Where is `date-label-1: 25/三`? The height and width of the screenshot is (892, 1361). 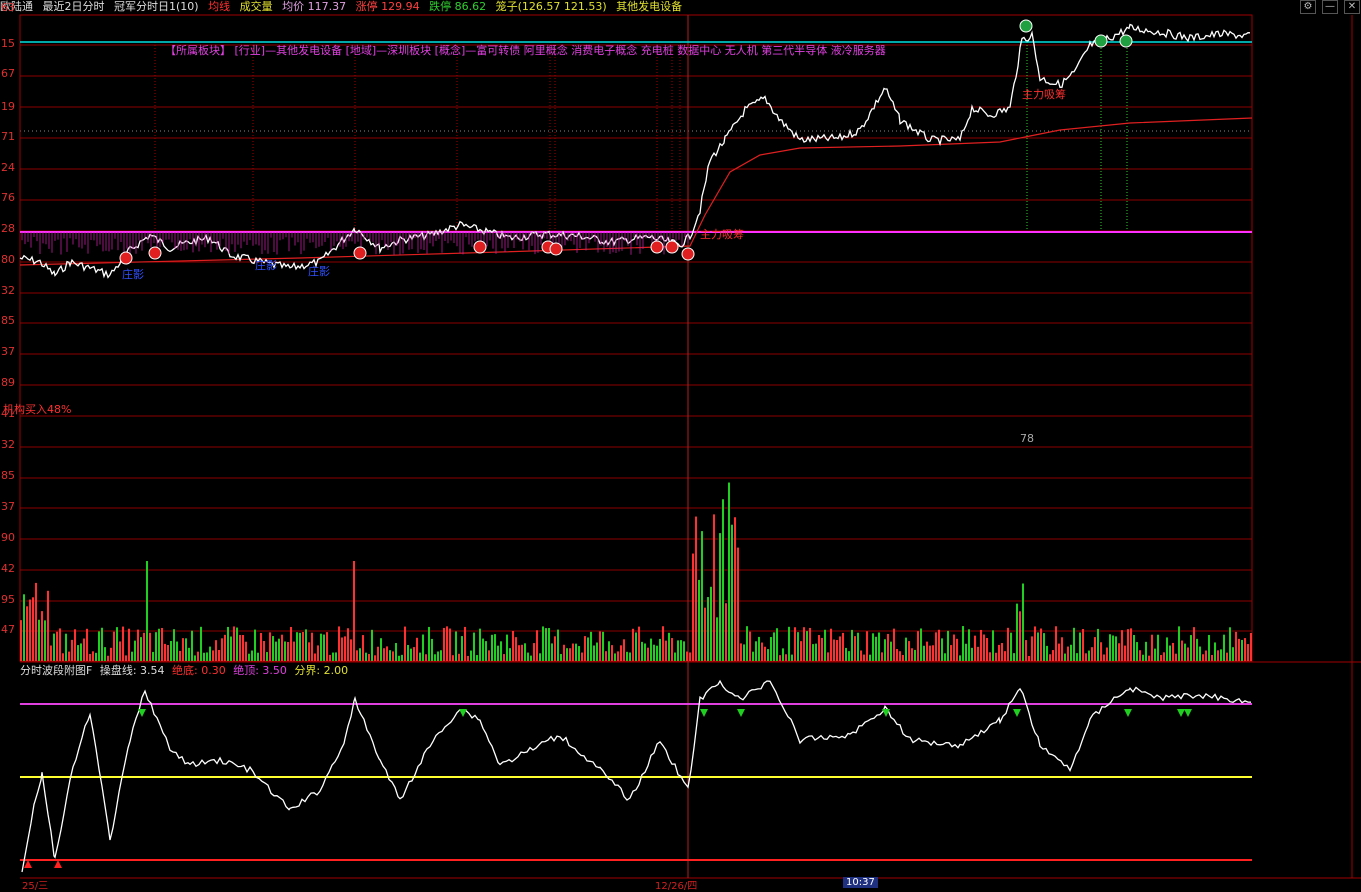 date-label-1: 25/三 is located at coordinates (35, 886).